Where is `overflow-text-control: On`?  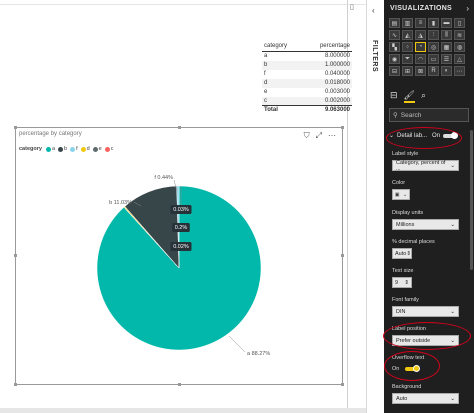 overflow-text-control: On is located at coordinates (406, 368).